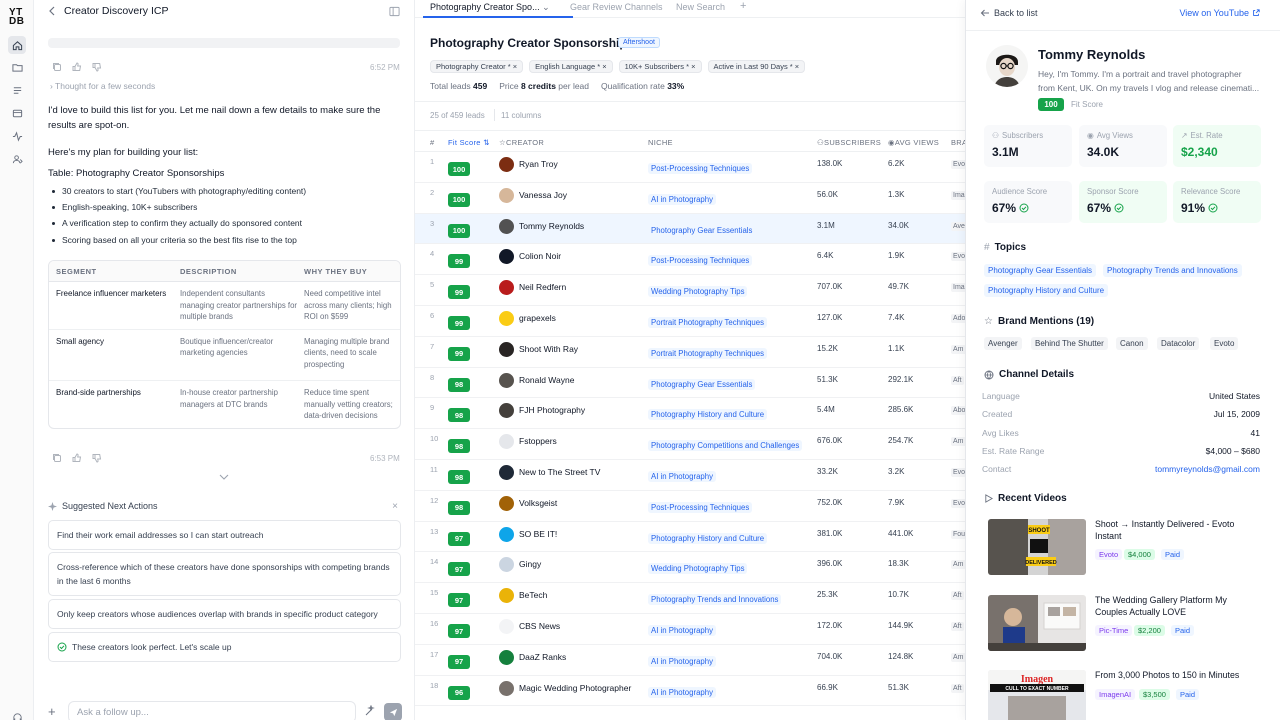 This screenshot has width=1280, height=720. What do you see at coordinates (102, 86) in the screenshot?
I see `thought-toggle: › Thought for a few seconds` at bounding box center [102, 86].